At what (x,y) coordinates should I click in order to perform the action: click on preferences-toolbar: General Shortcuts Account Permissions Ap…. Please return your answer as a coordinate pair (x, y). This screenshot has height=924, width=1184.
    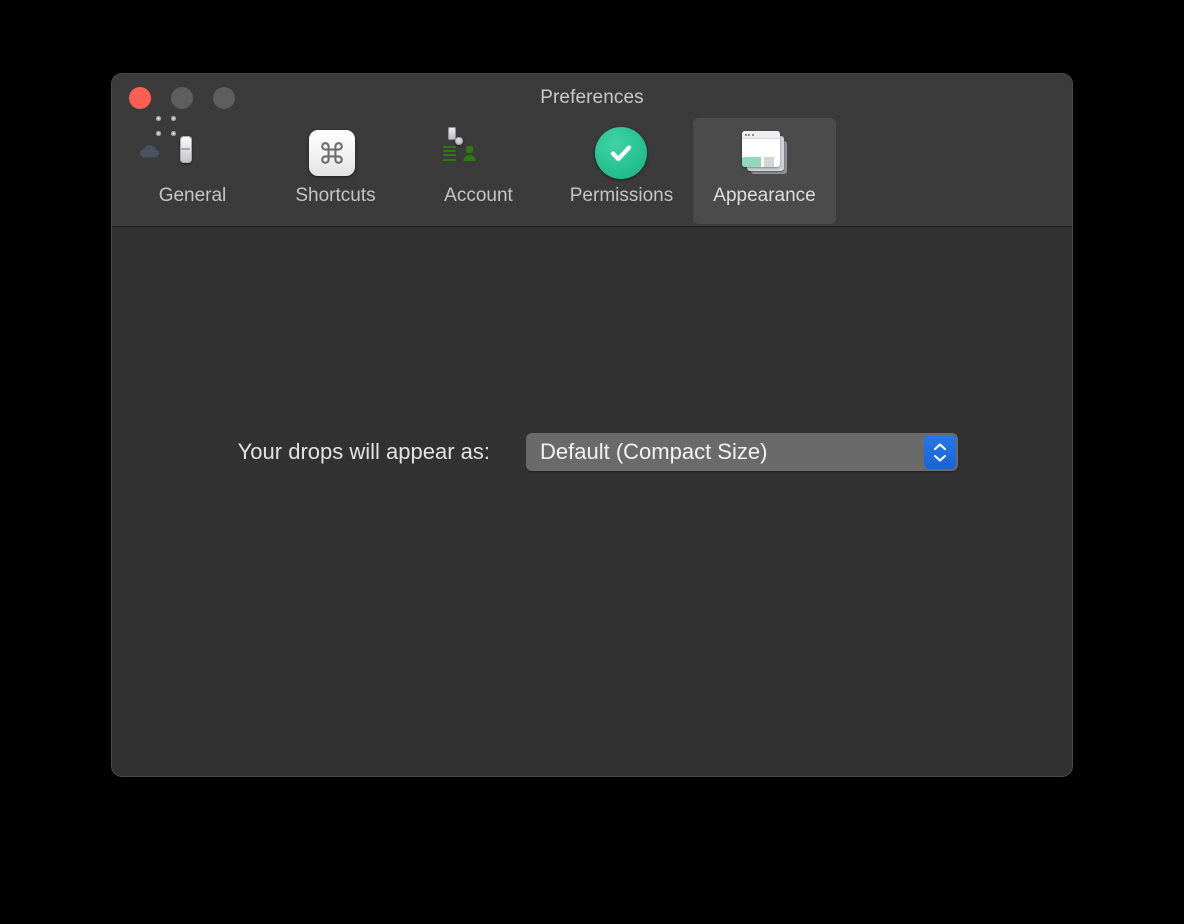
    Looking at the image, I should click on (592, 171).